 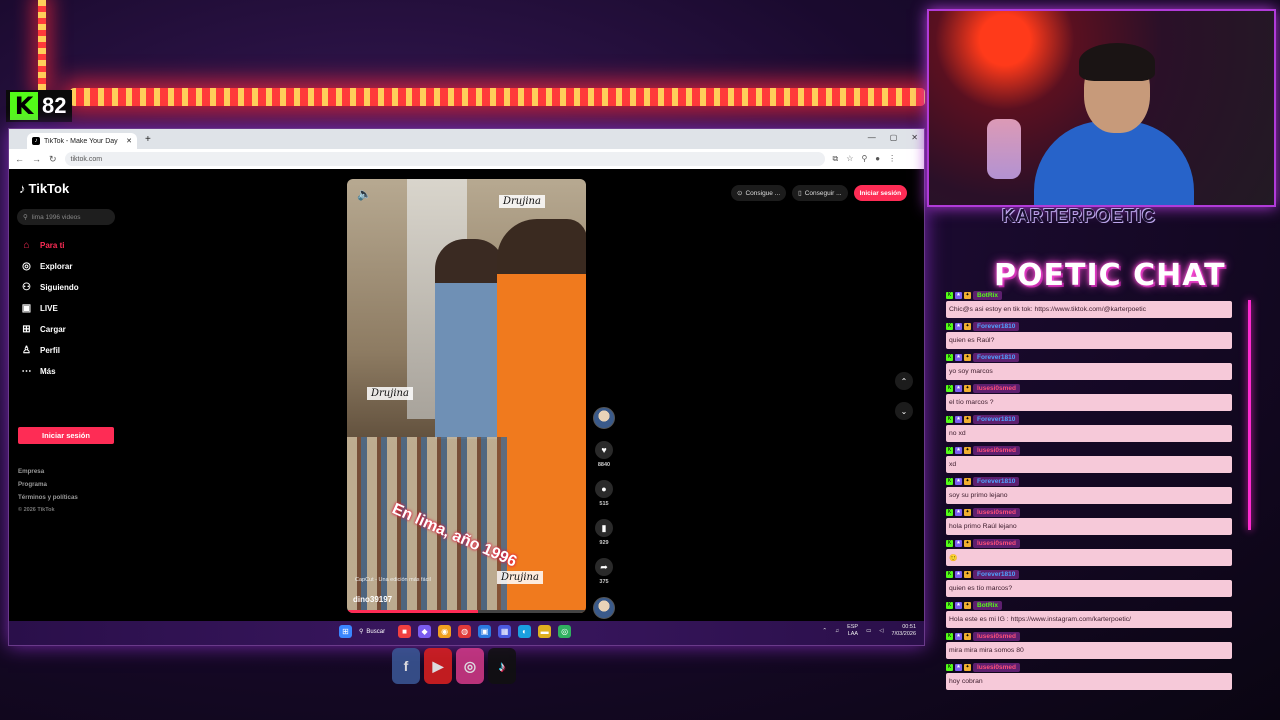 I want to click on folder-icon: ▬, so click(x=545, y=631).